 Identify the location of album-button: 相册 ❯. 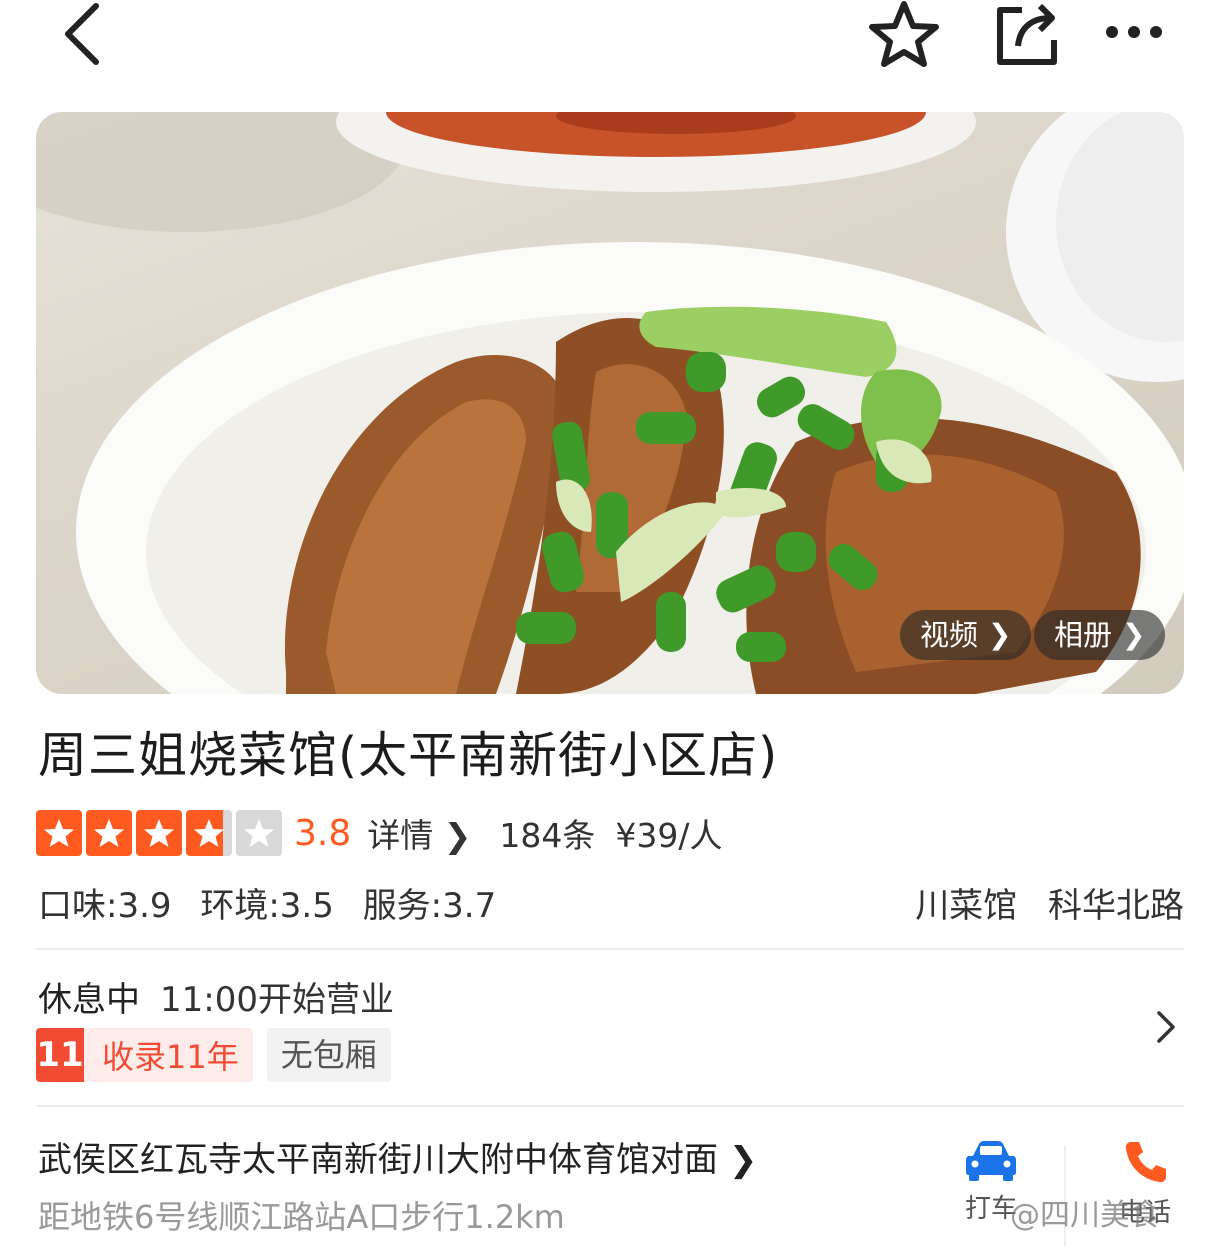
(1100, 635).